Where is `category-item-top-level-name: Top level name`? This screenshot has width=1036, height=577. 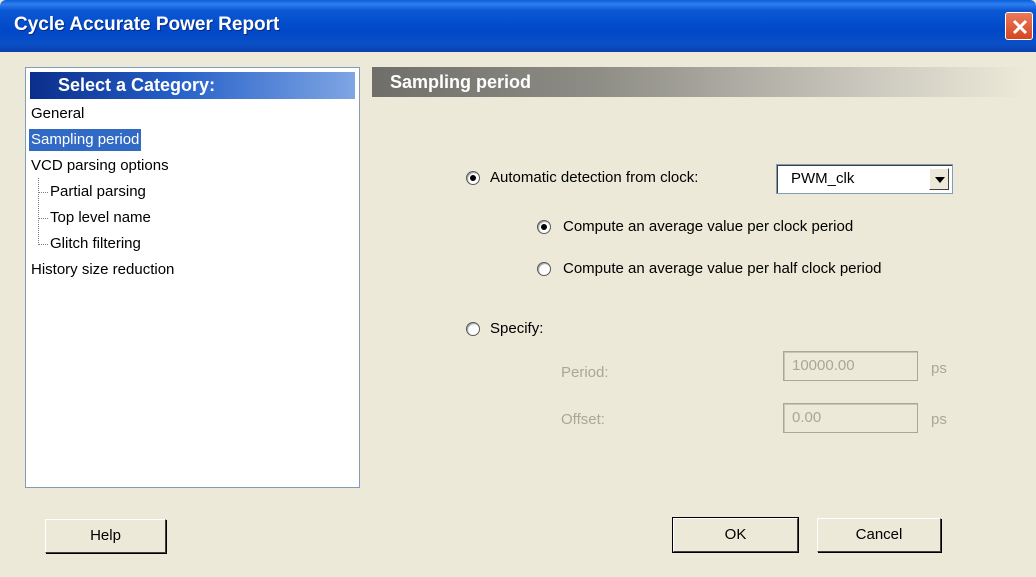 category-item-top-level-name: Top level name is located at coordinates (100, 218).